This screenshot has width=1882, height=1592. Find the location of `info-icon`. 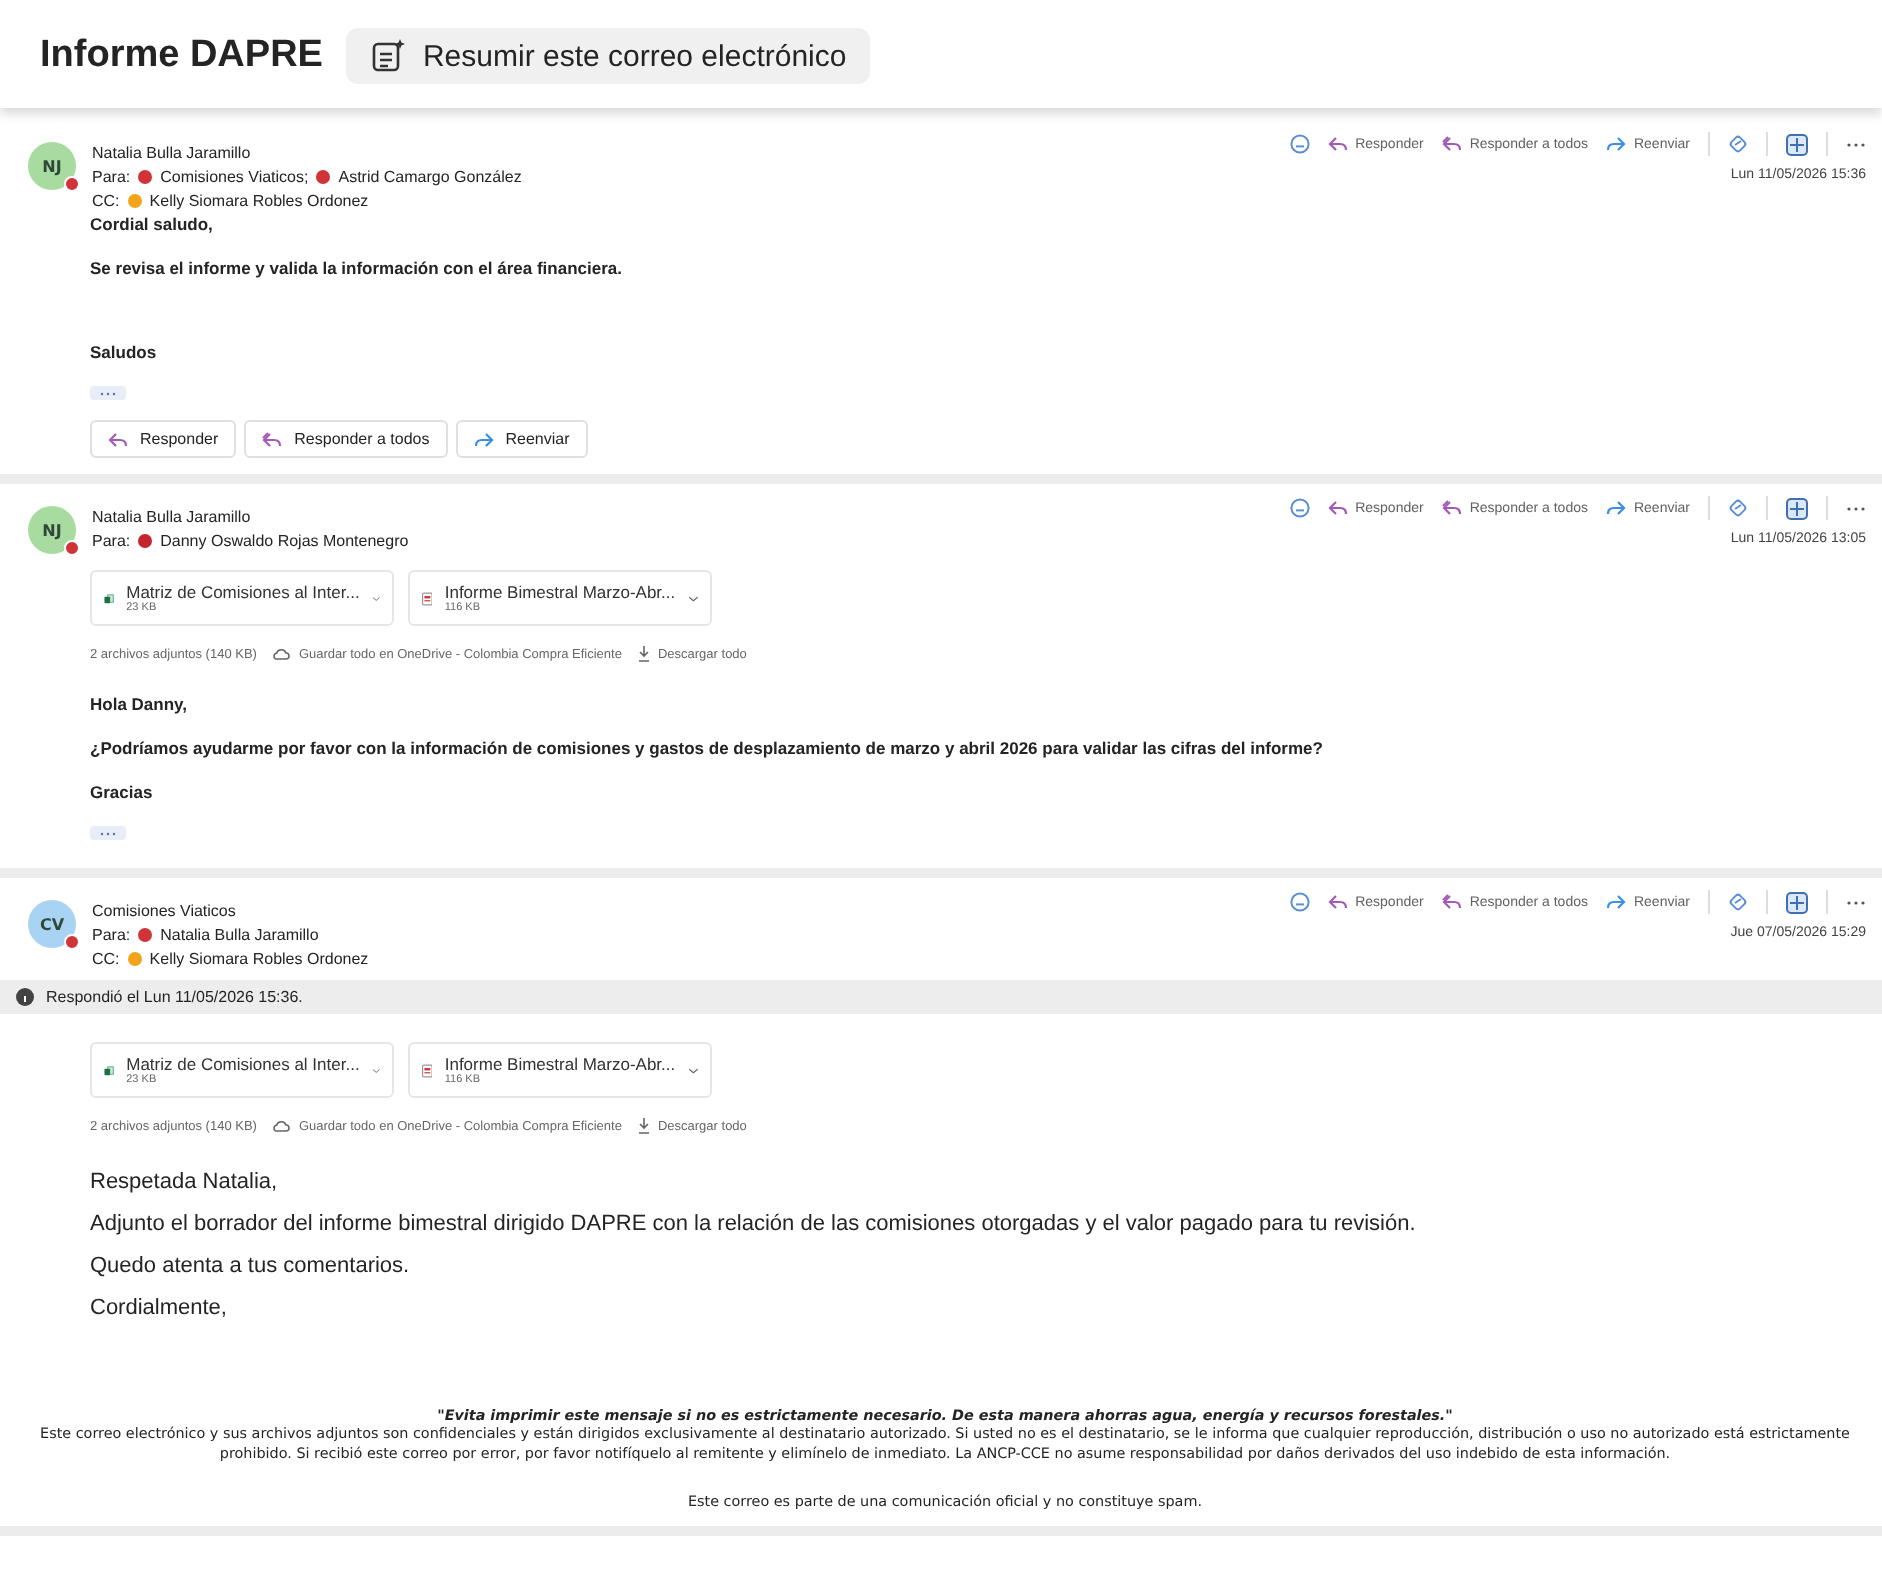

info-icon is located at coordinates (25, 997).